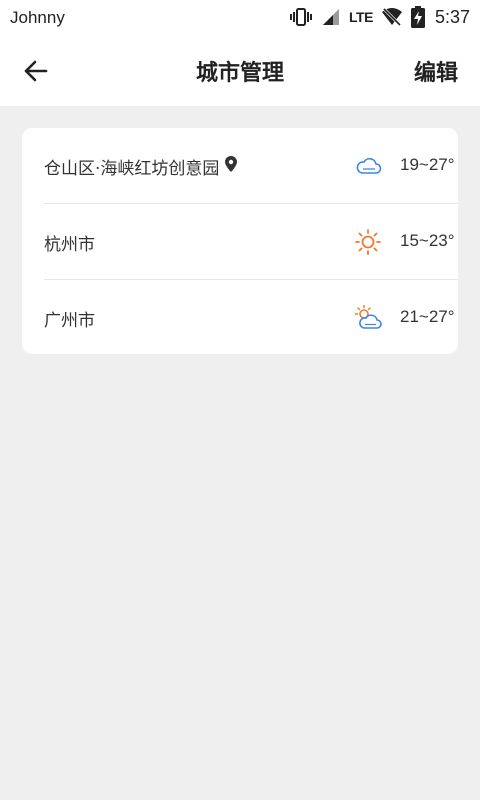 Image resolution: width=480 pixels, height=800 pixels. I want to click on city-name: 广州市, so click(69, 321).